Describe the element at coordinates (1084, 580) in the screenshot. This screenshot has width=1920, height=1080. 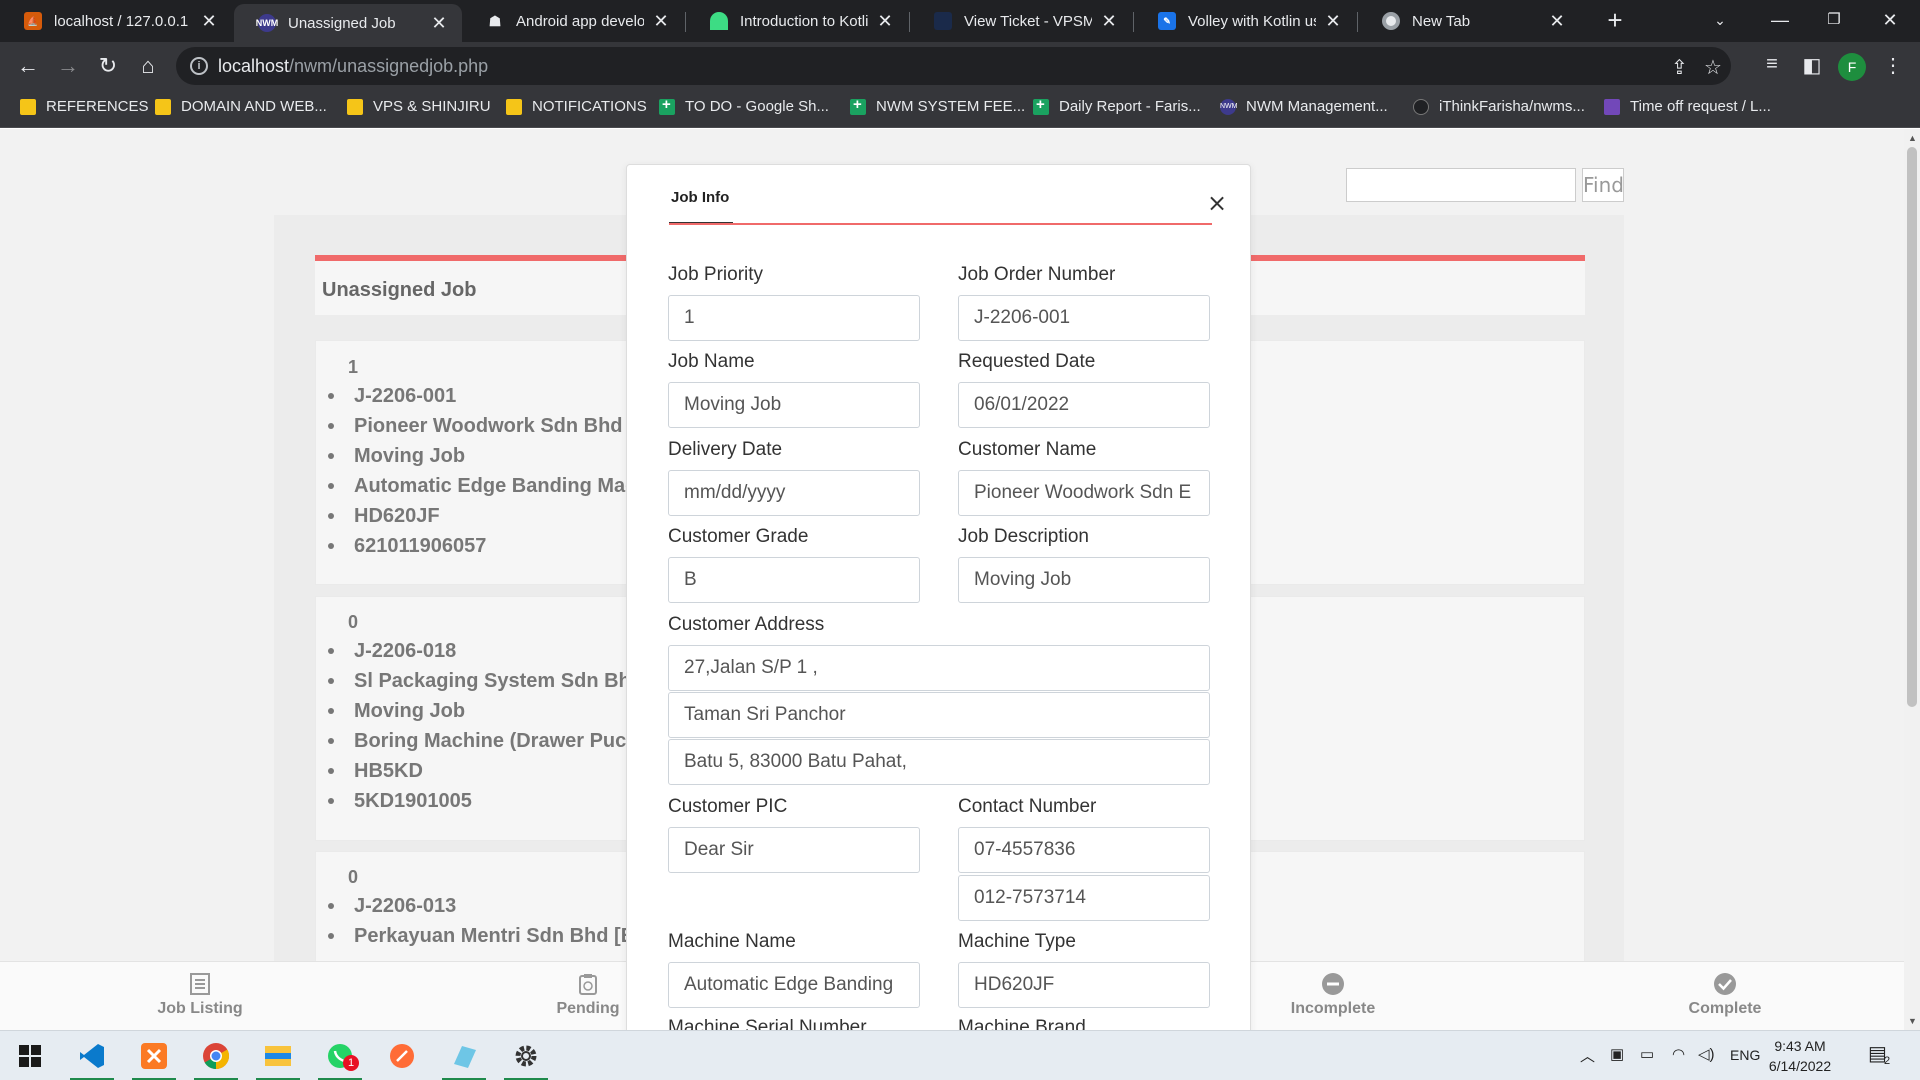
I see `job-description-field: Moving Job` at that location.